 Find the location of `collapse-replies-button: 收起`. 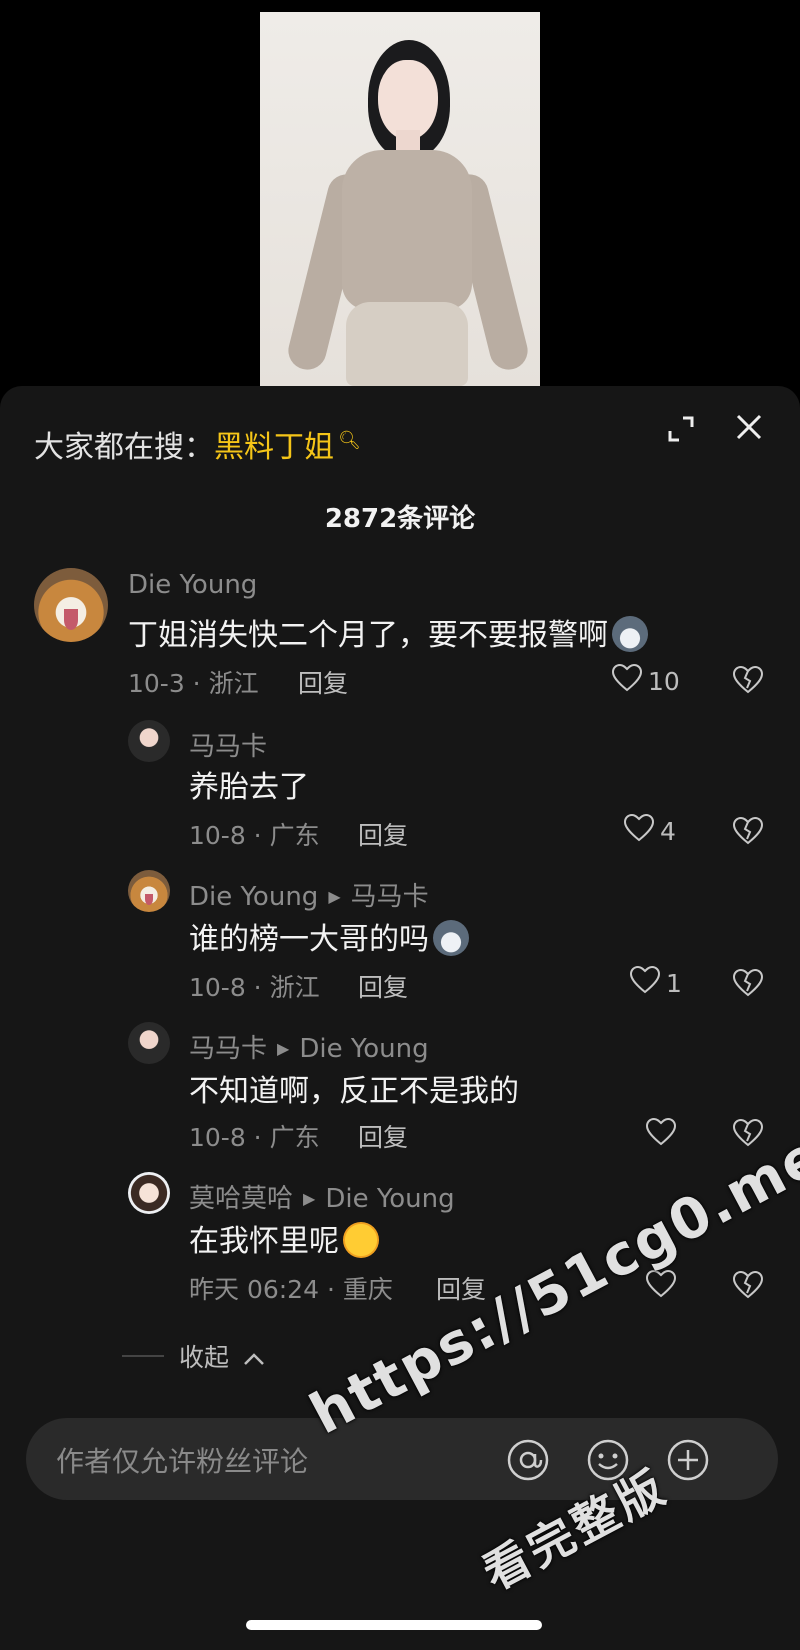

collapse-replies-button: 收起 is located at coordinates (222, 1356).